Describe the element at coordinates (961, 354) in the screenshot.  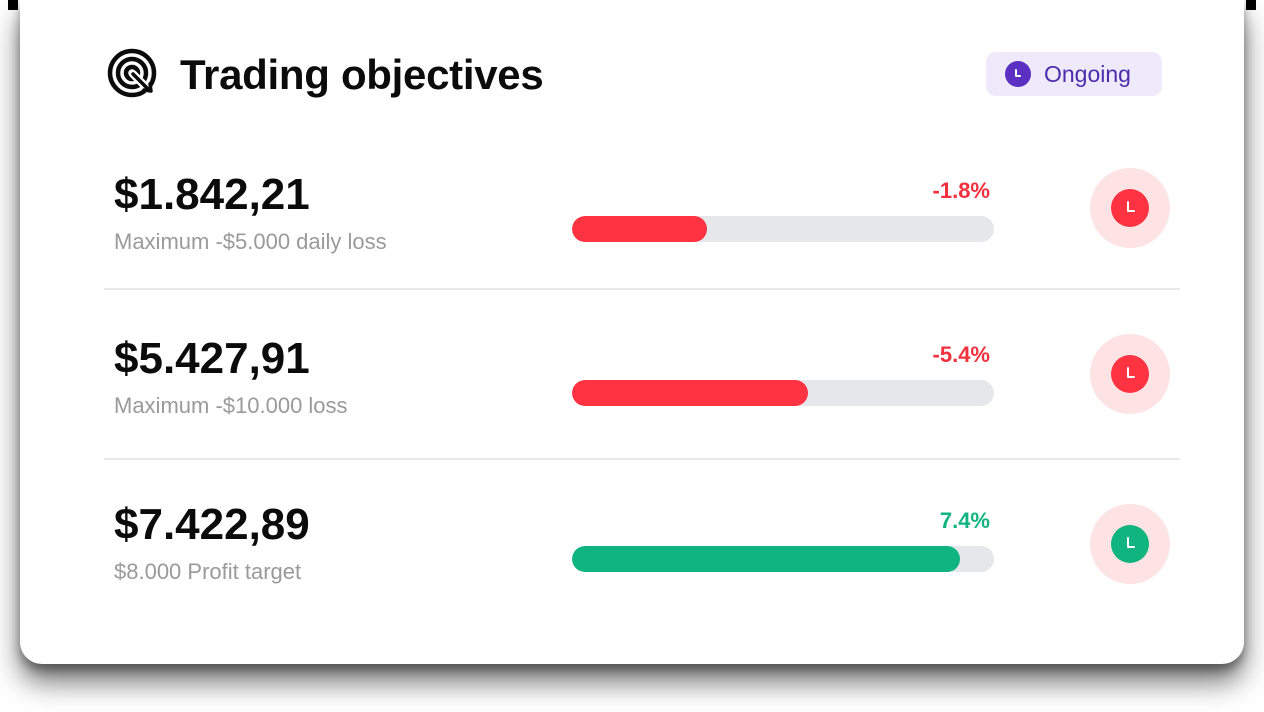
I see `objective-percent: -5.4%` at that location.